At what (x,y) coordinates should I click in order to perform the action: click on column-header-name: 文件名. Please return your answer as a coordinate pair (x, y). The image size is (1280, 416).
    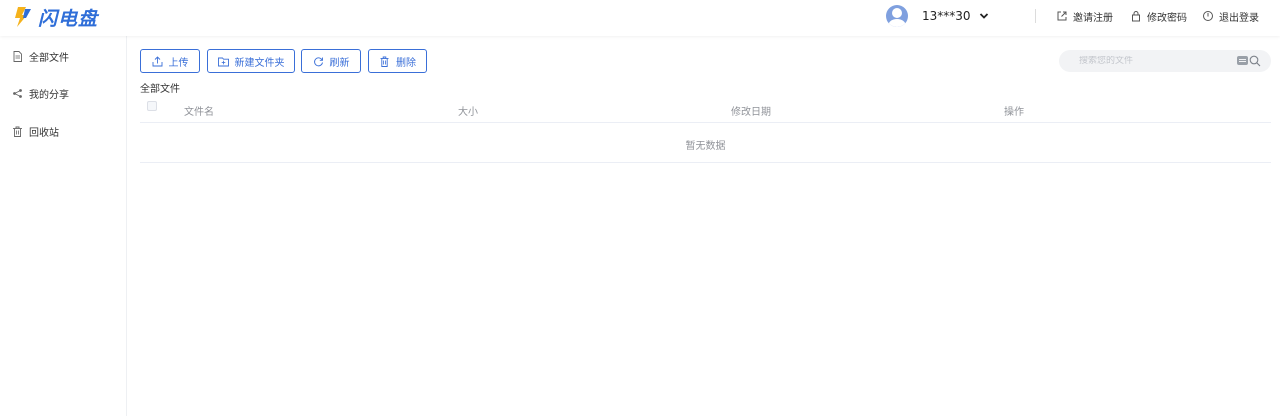
    Looking at the image, I should click on (199, 110).